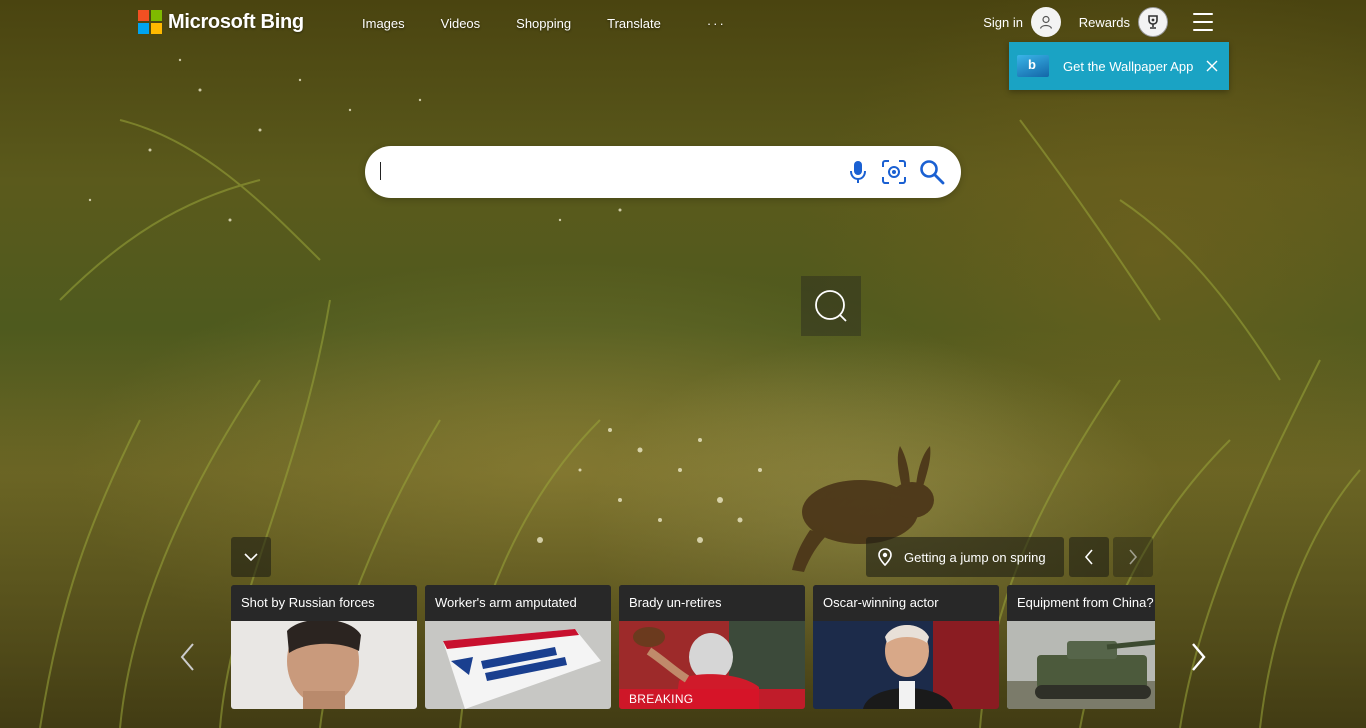 The width and height of the screenshot is (1366, 728). I want to click on chevron-down-icon, so click(251, 557).